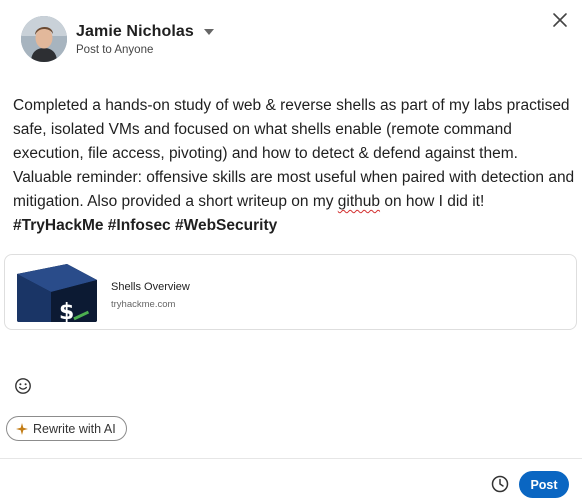  Describe the element at coordinates (544, 484) in the screenshot. I see `post-button: Post` at that location.